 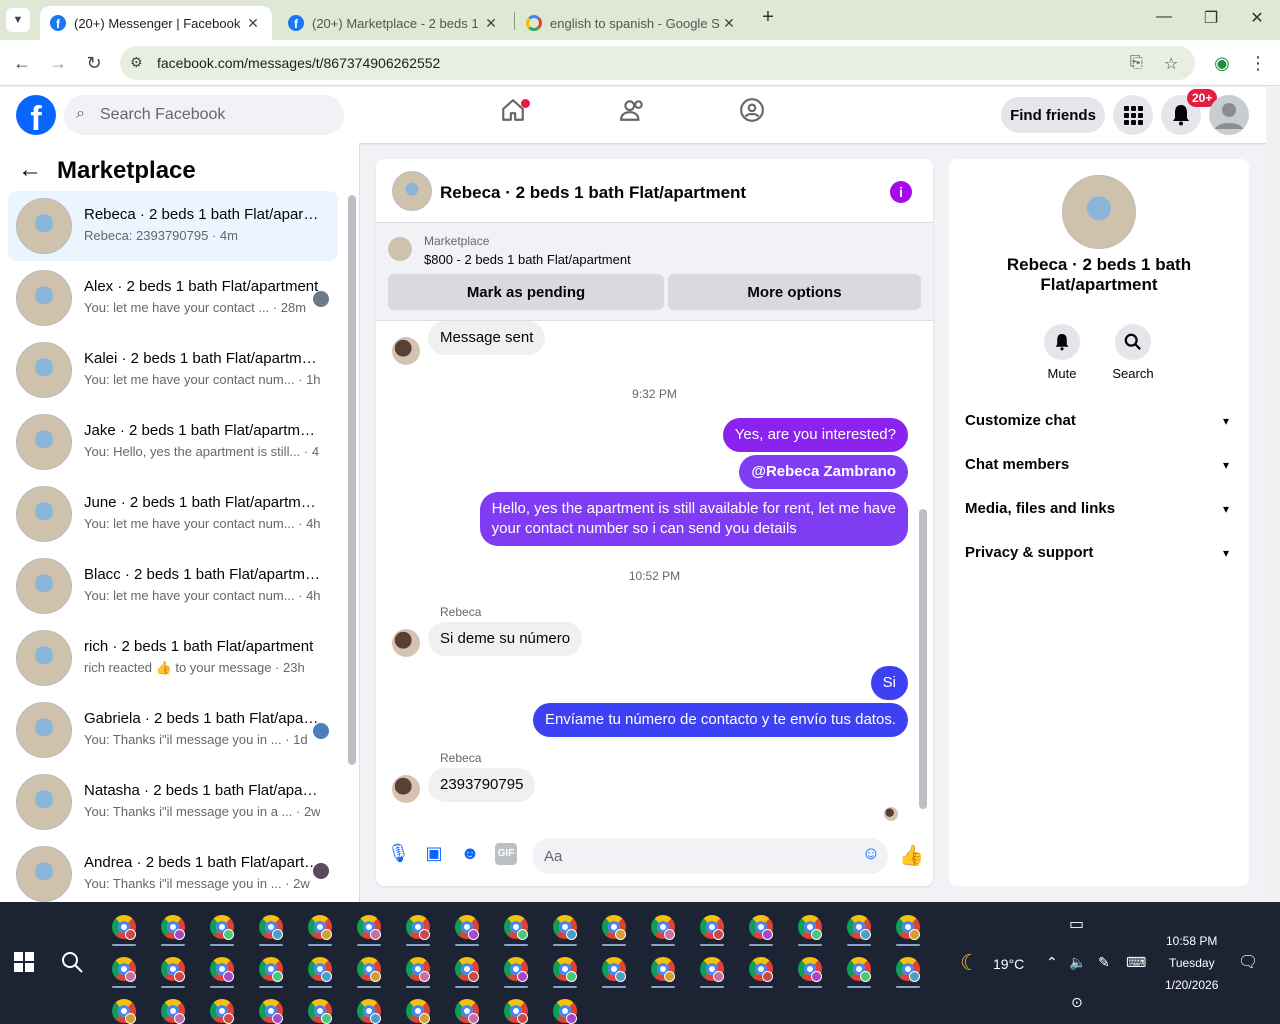 I want to click on chevron-up-icon: ⌃, so click(x=1052, y=962).